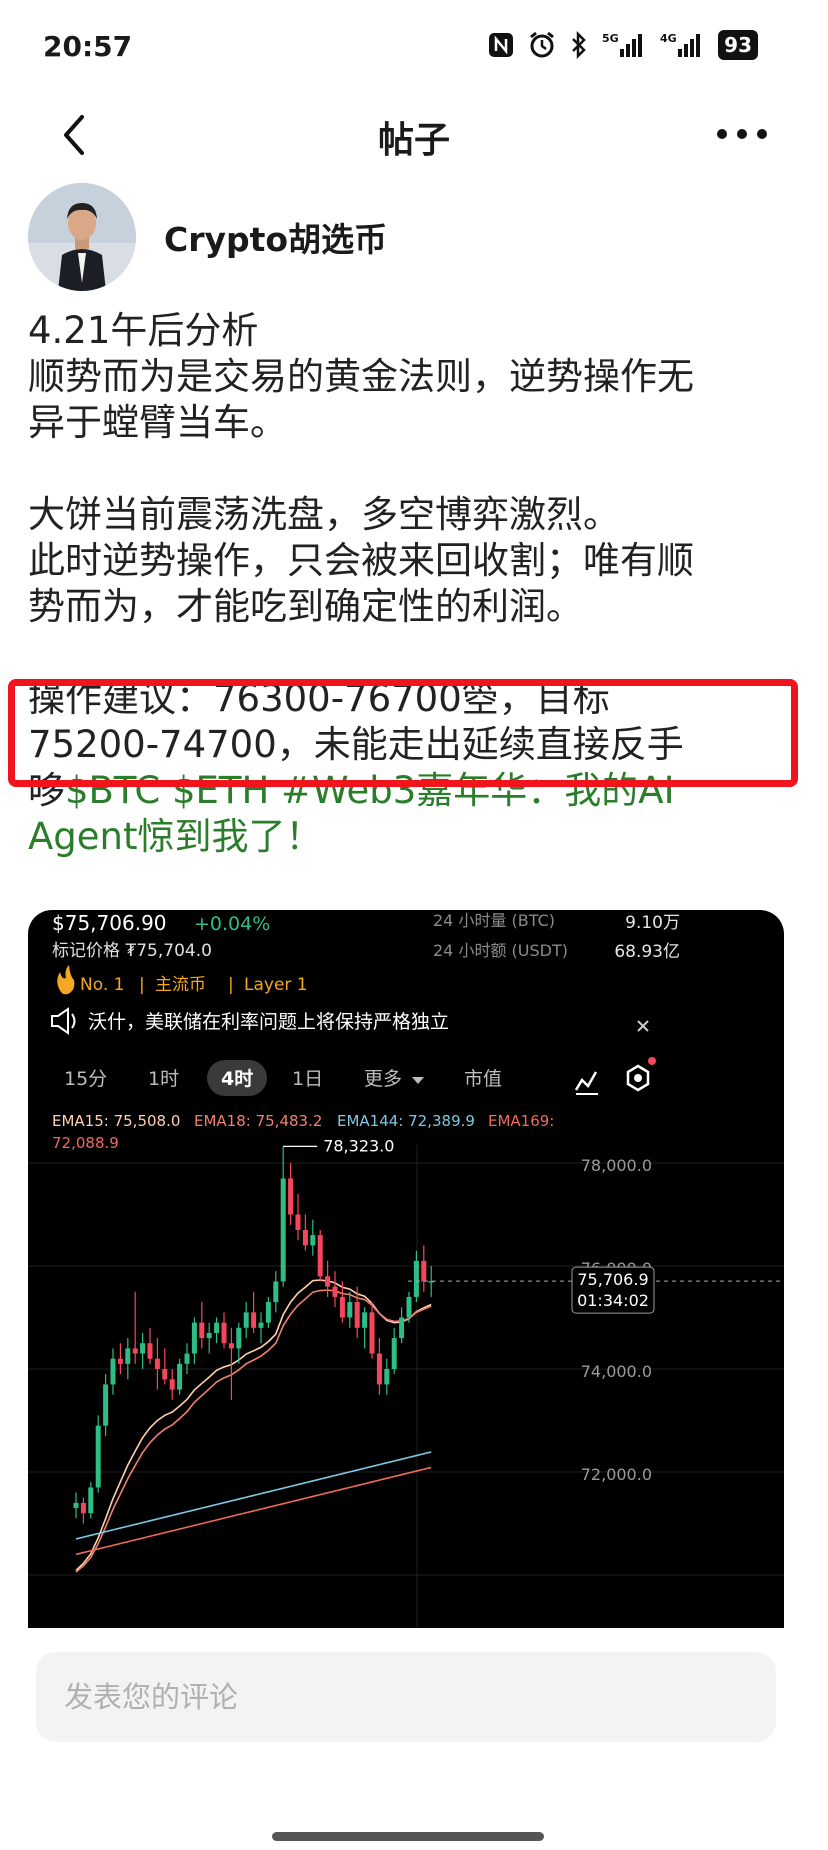 This screenshot has width=828, height=1850. I want to click on alarm-icon, so click(542, 44).